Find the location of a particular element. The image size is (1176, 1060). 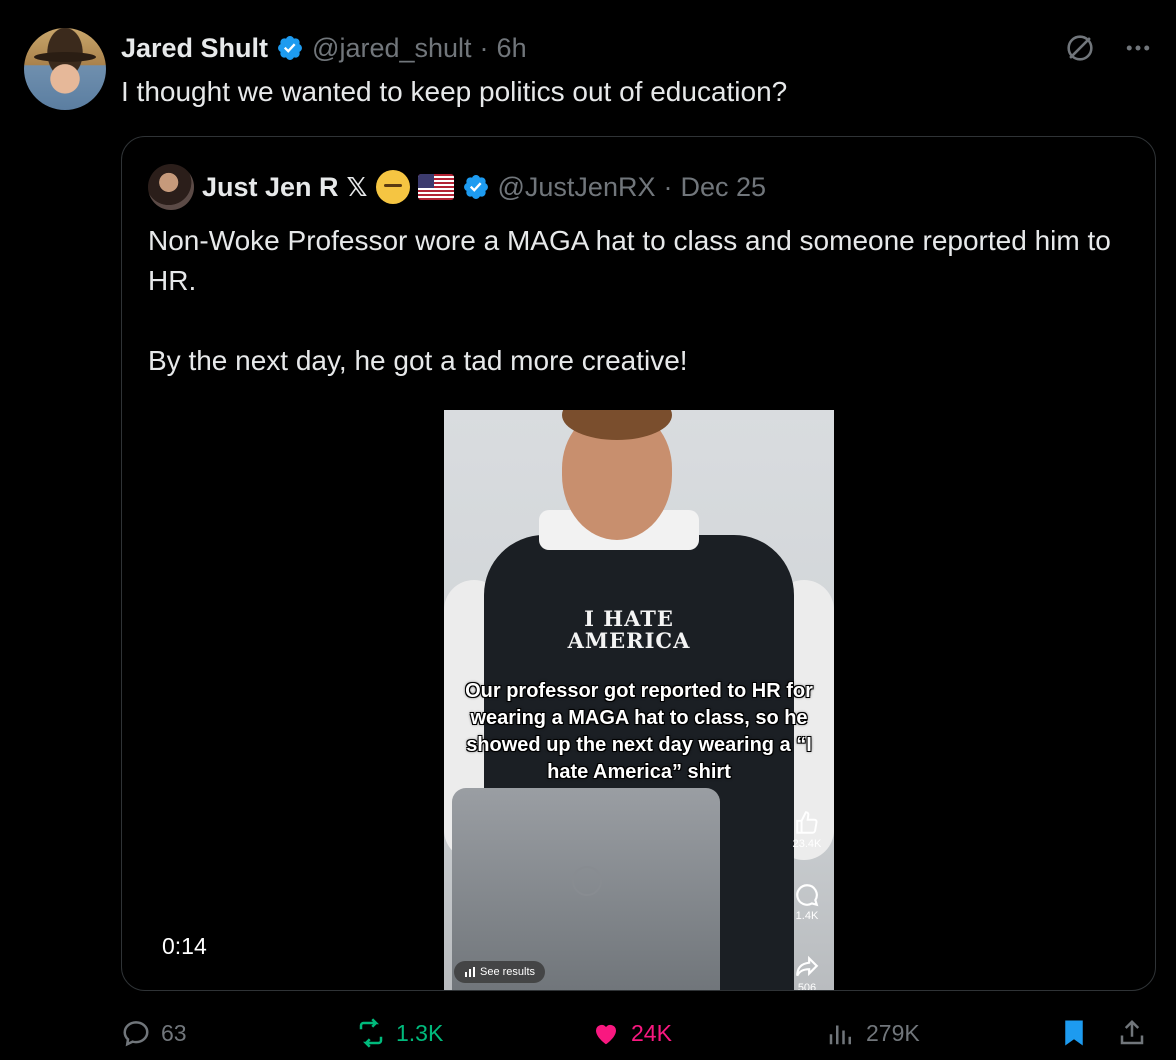

grok-icon is located at coordinates (1080, 48).